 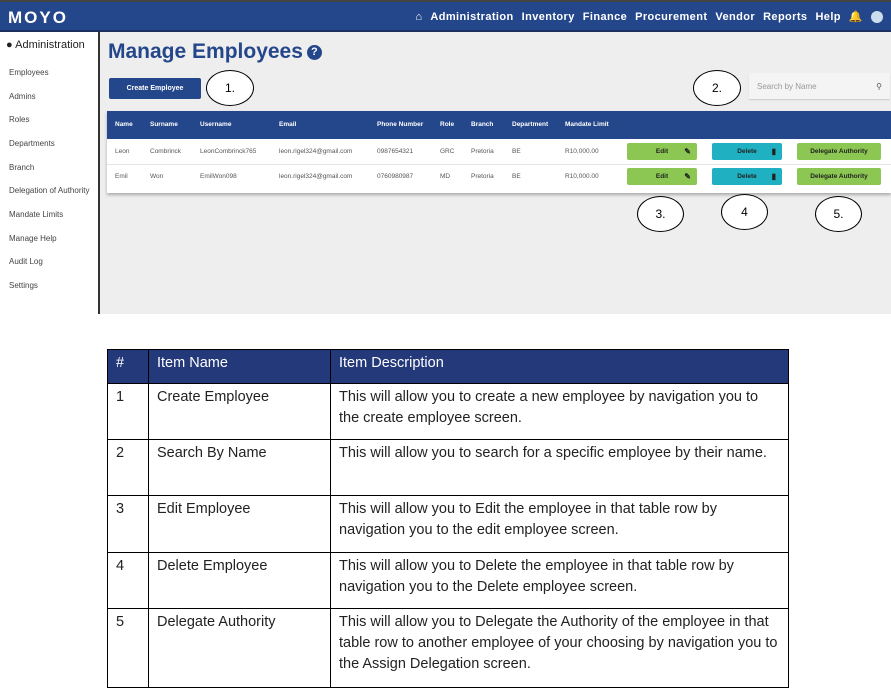 I want to click on sidebar-item-delegation: Delegation of Authority, so click(x=49, y=190).